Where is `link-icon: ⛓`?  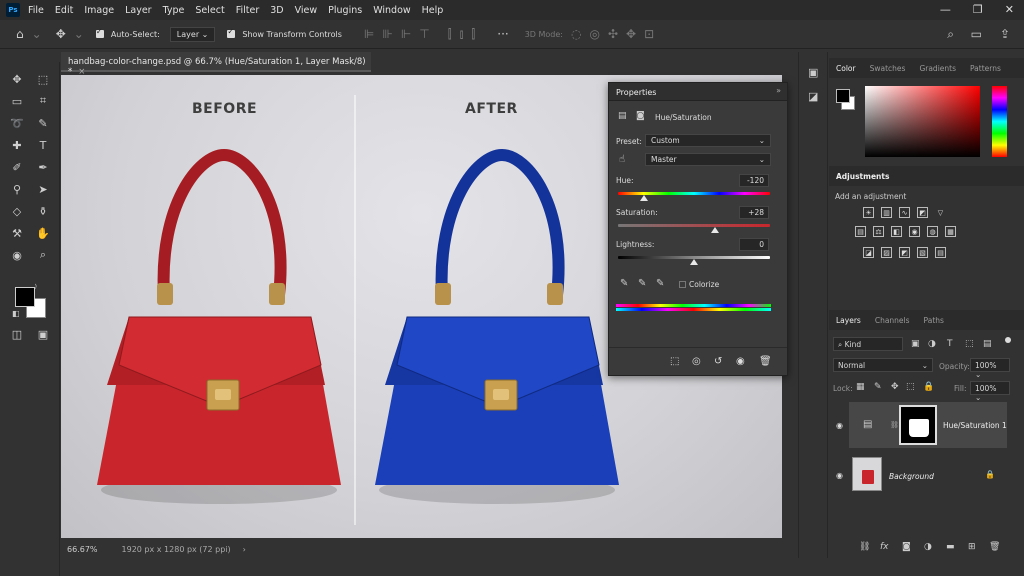 link-icon: ⛓ is located at coordinates (894, 425).